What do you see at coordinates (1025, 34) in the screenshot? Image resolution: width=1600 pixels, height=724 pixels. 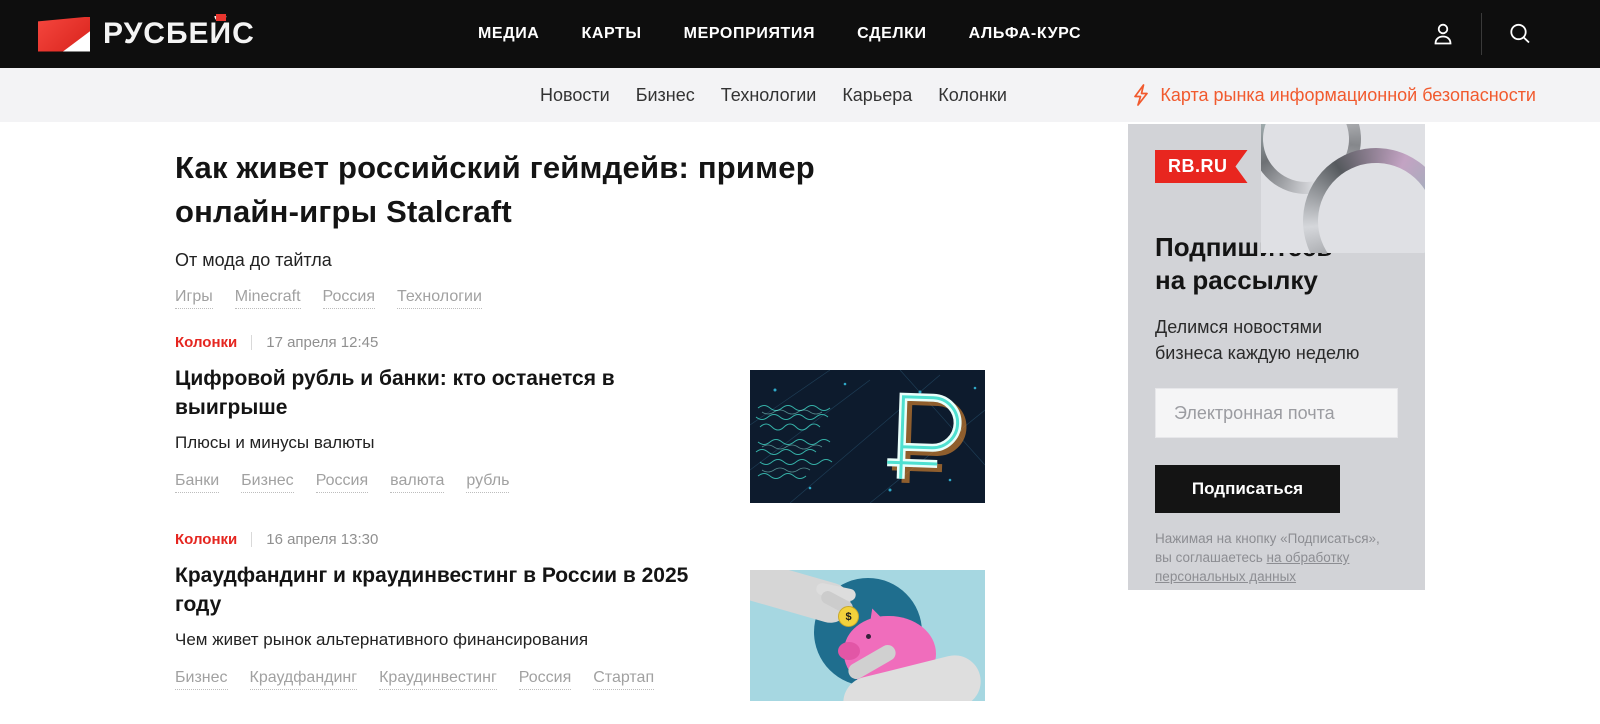 I see `nav-item-alfa-course: АЛЬФА-КУРС` at bounding box center [1025, 34].